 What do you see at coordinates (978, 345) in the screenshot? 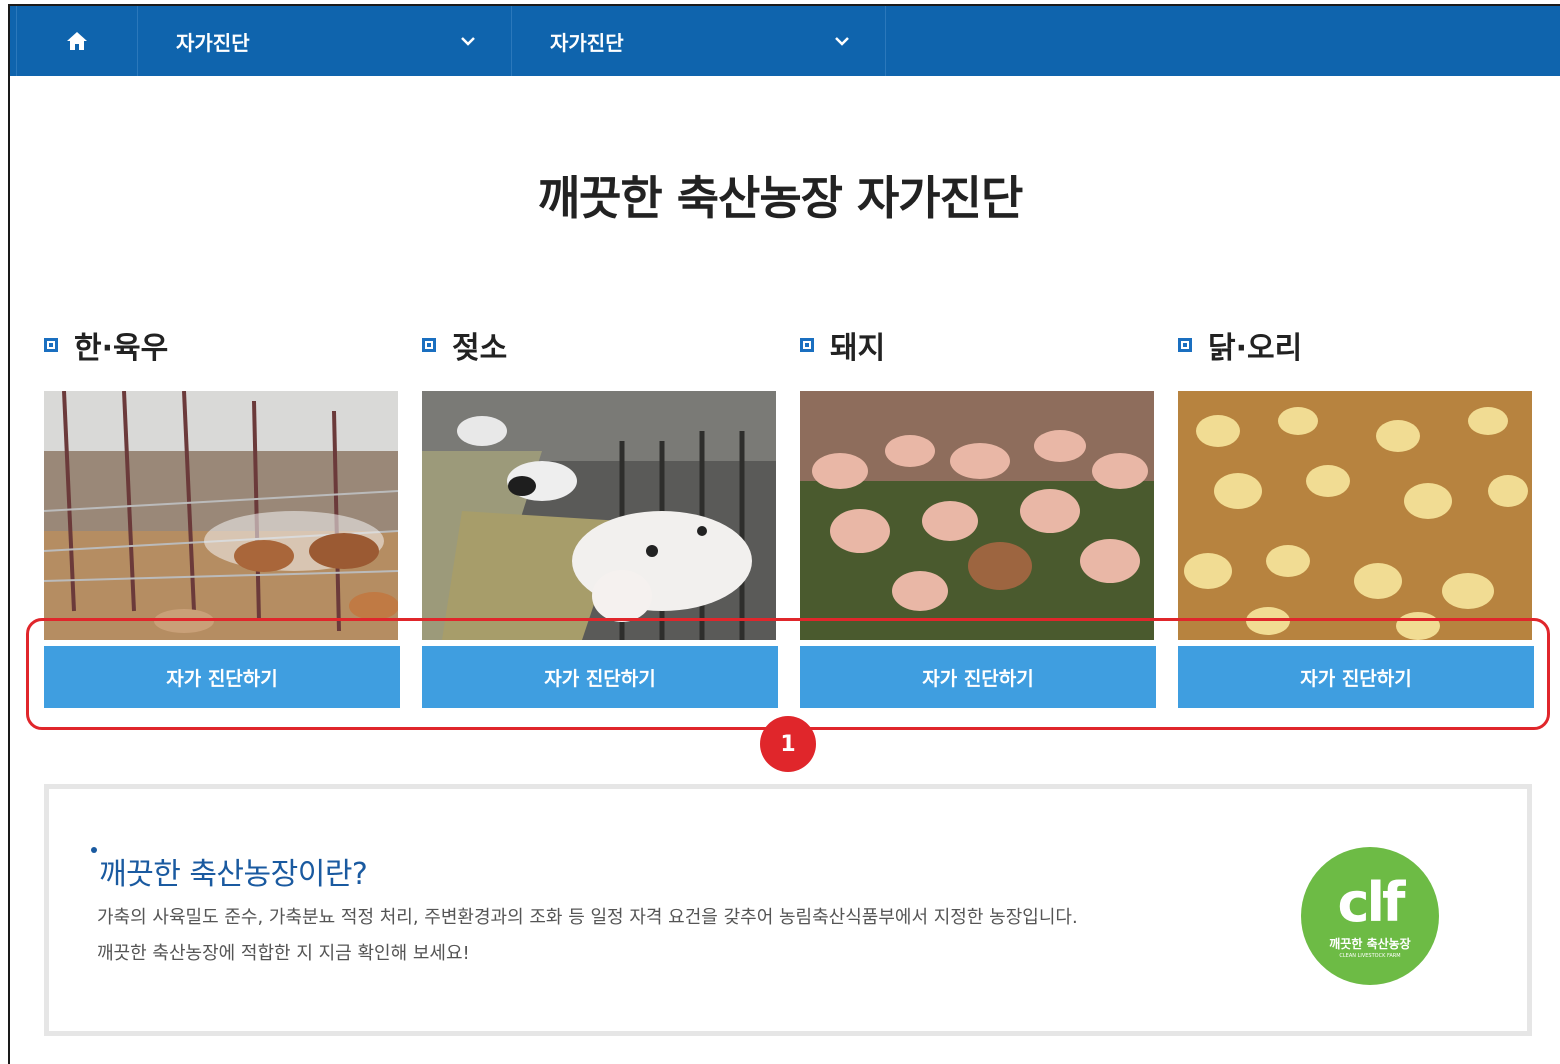
I see `category-heading: 돼지` at bounding box center [978, 345].